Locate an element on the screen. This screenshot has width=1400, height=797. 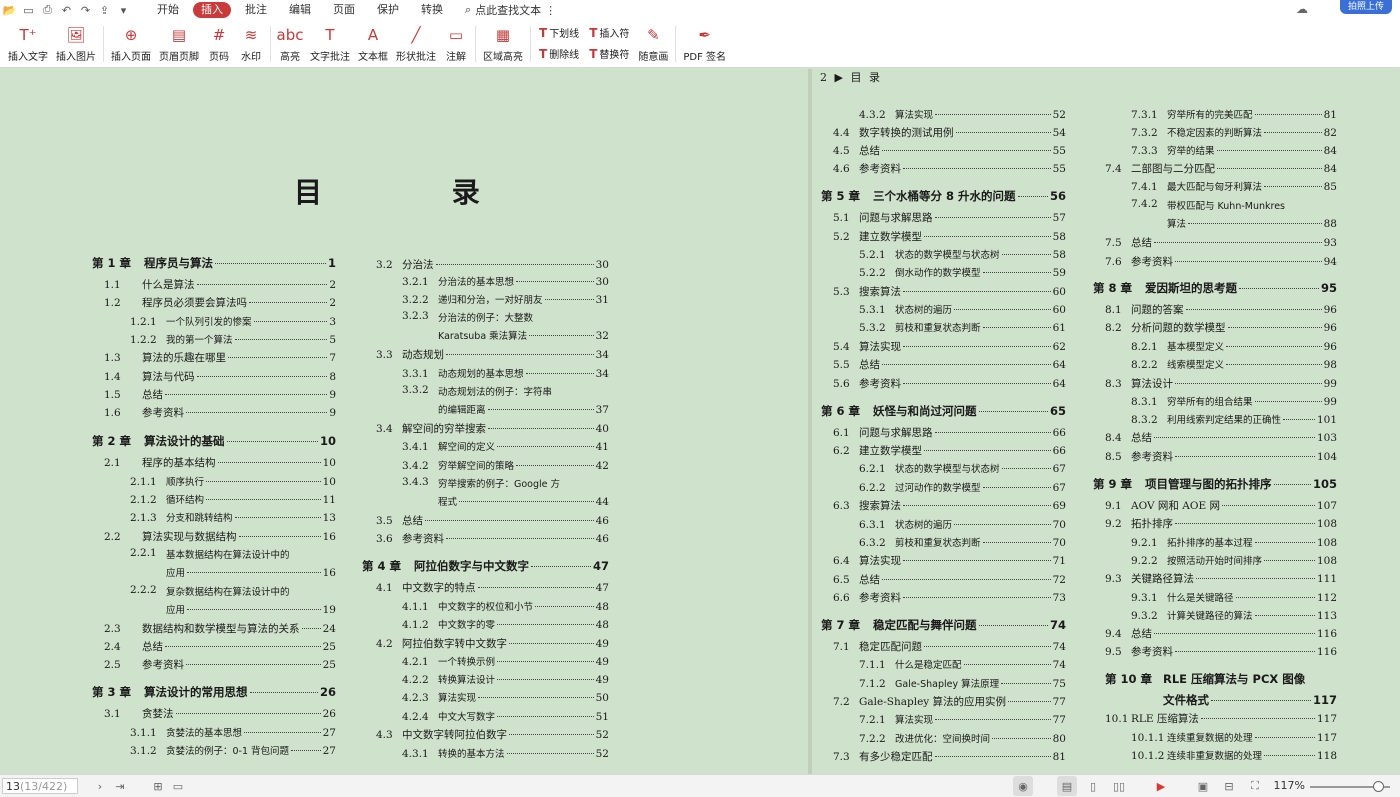
watermark-button: ≋ 水印 is located at coordinates (251, 43).